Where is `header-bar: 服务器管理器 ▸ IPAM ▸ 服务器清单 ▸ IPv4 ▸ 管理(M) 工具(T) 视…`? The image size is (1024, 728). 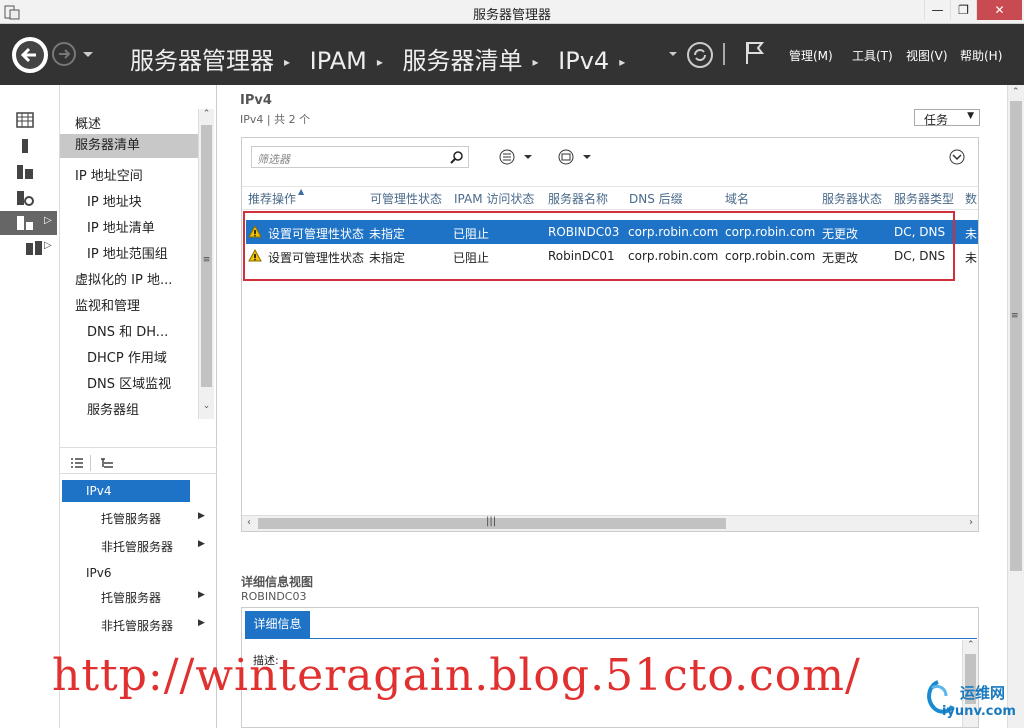 header-bar: 服务器管理器 ▸ IPAM ▸ 服务器清单 ▸ IPv4 ▸ 管理(M) 工具(T) 视… is located at coordinates (512, 54).